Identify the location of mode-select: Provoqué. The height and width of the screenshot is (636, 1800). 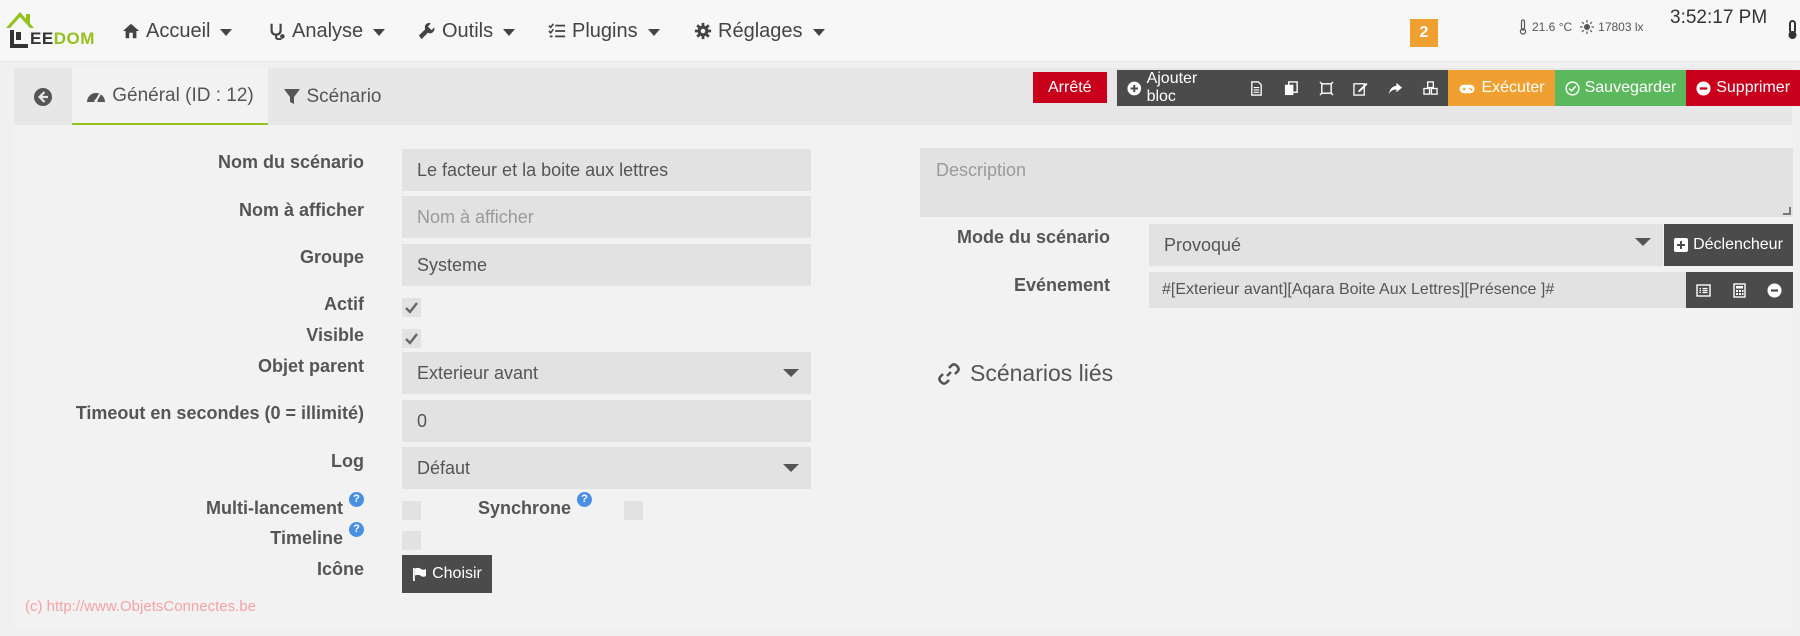
(1406, 245).